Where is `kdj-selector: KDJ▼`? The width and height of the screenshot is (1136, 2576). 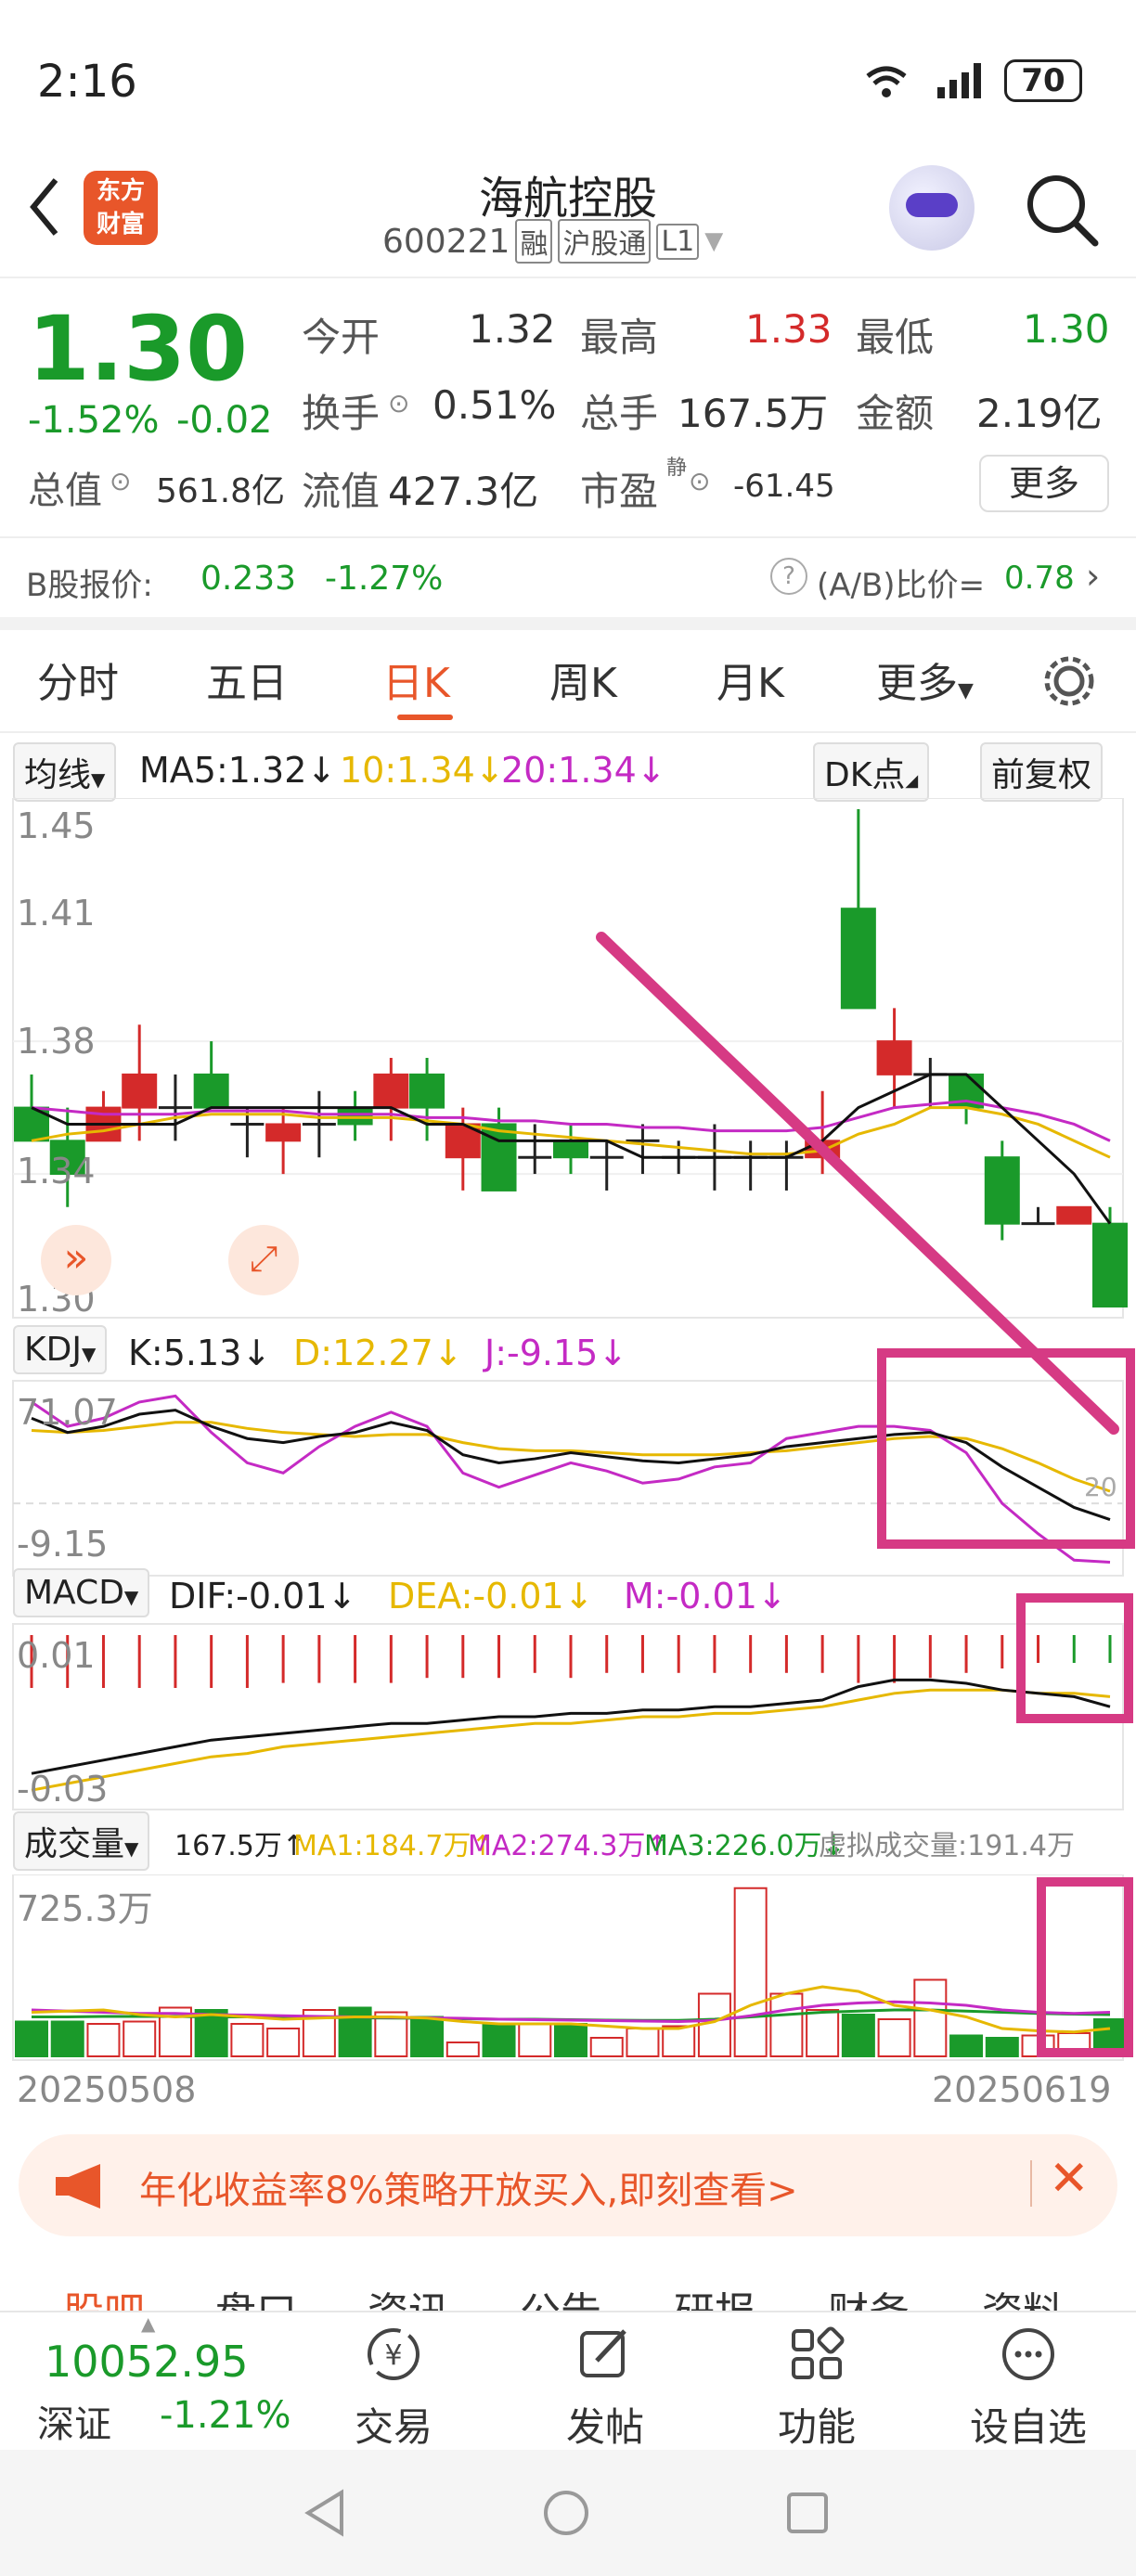 kdj-selector: KDJ▼ is located at coordinates (60, 1349).